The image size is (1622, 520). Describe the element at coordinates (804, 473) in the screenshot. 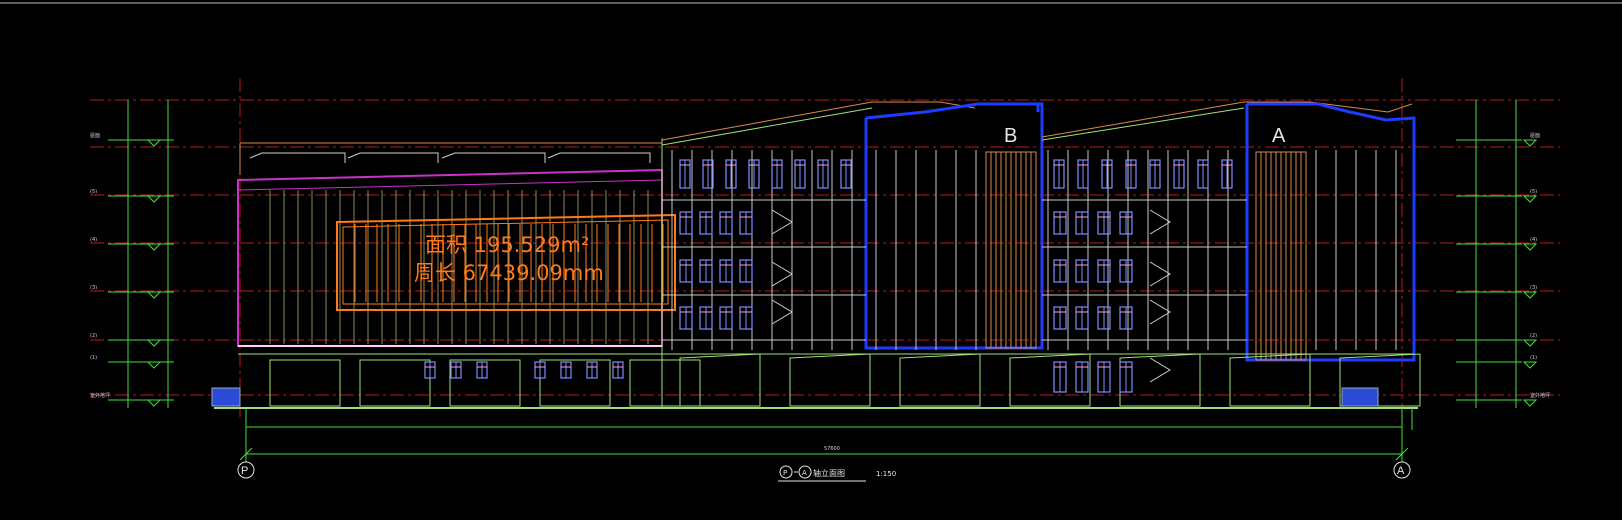

I see `svg-text: A` at that location.